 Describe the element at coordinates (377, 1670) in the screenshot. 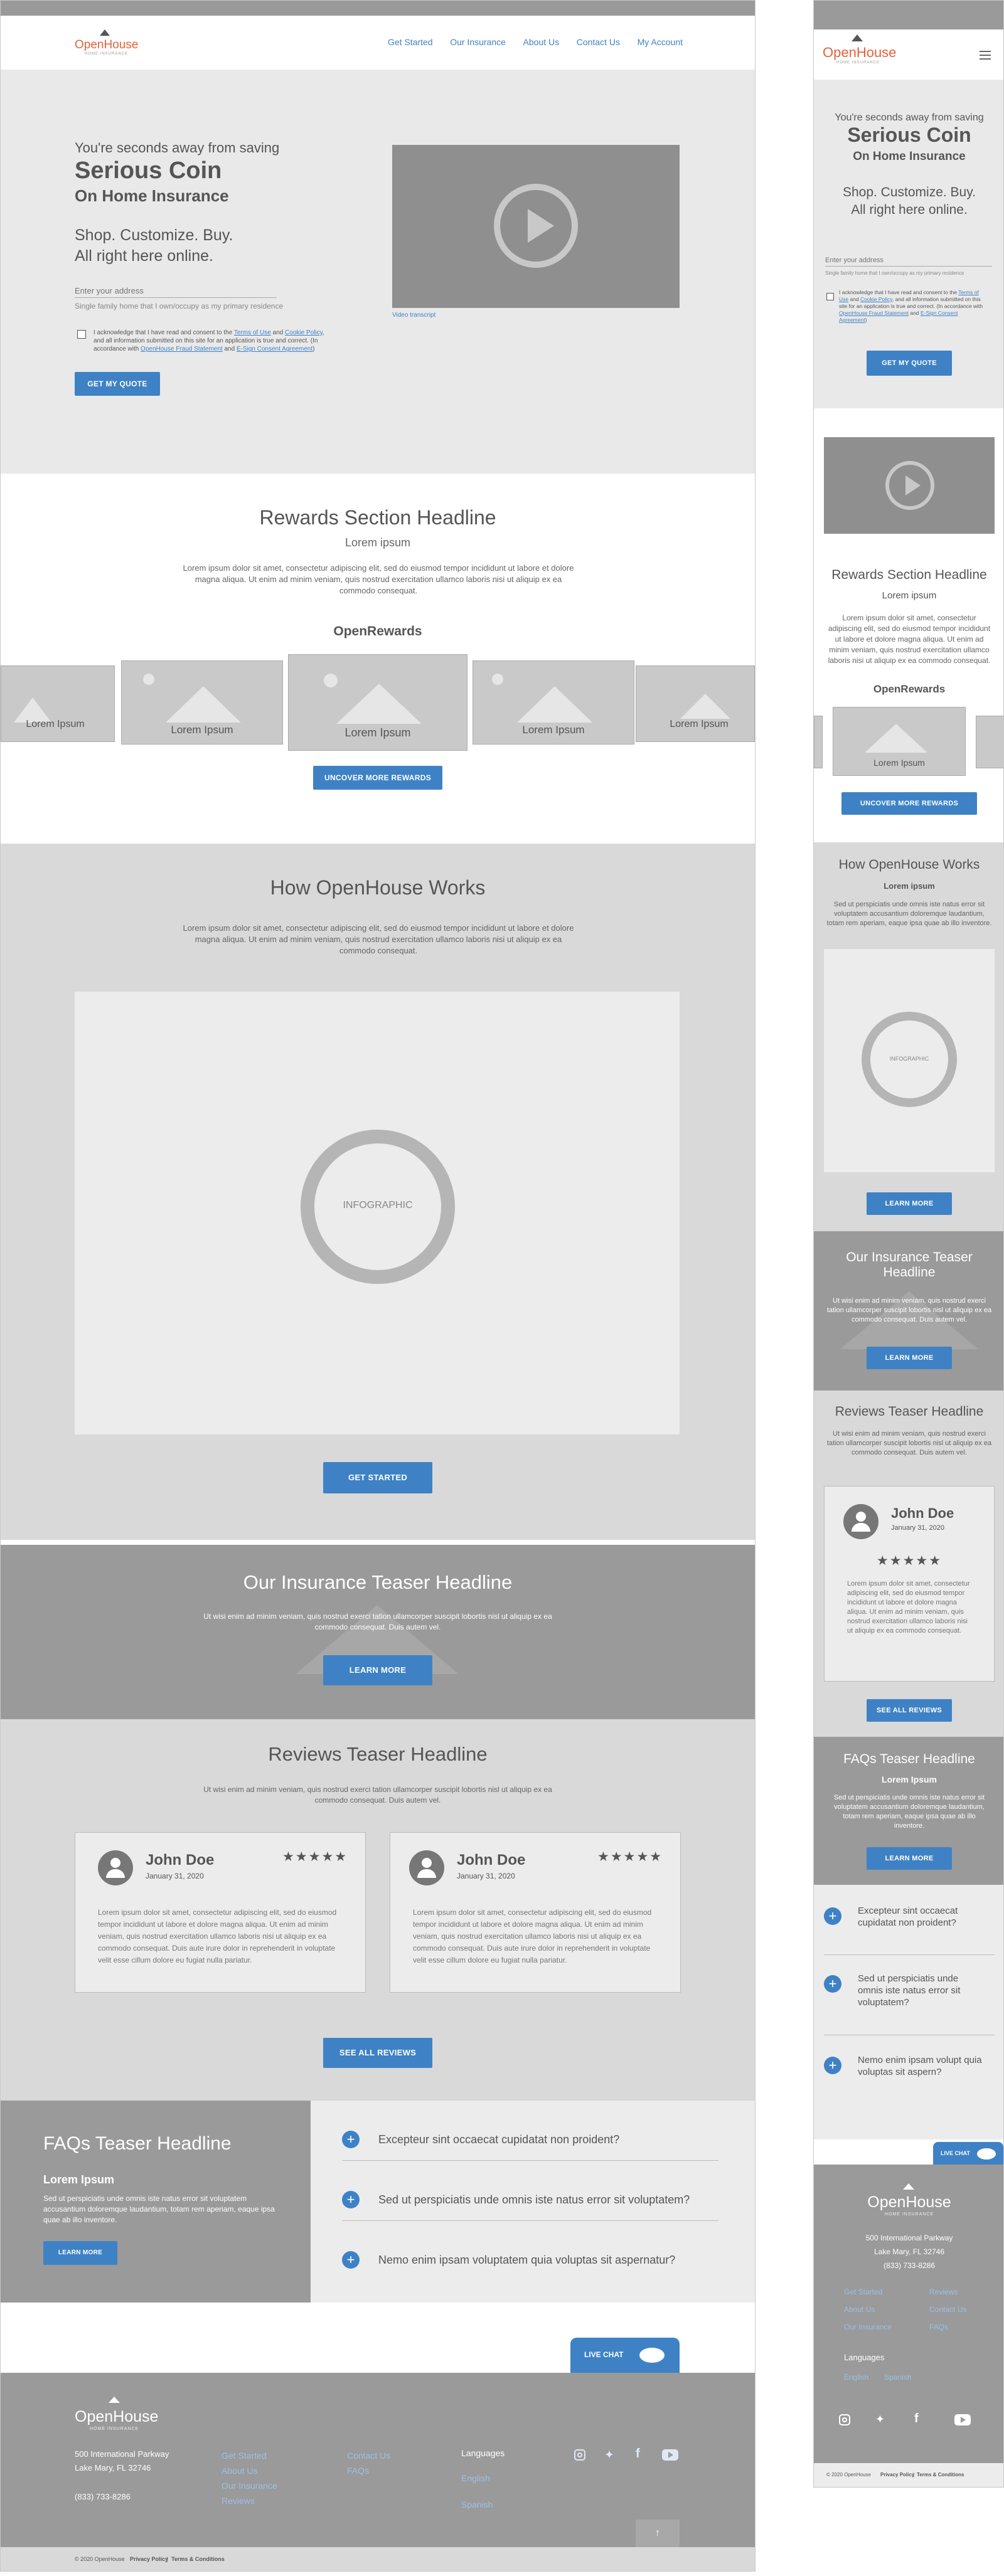

I see `insurance-learn-more-button: LEARN MORE` at that location.